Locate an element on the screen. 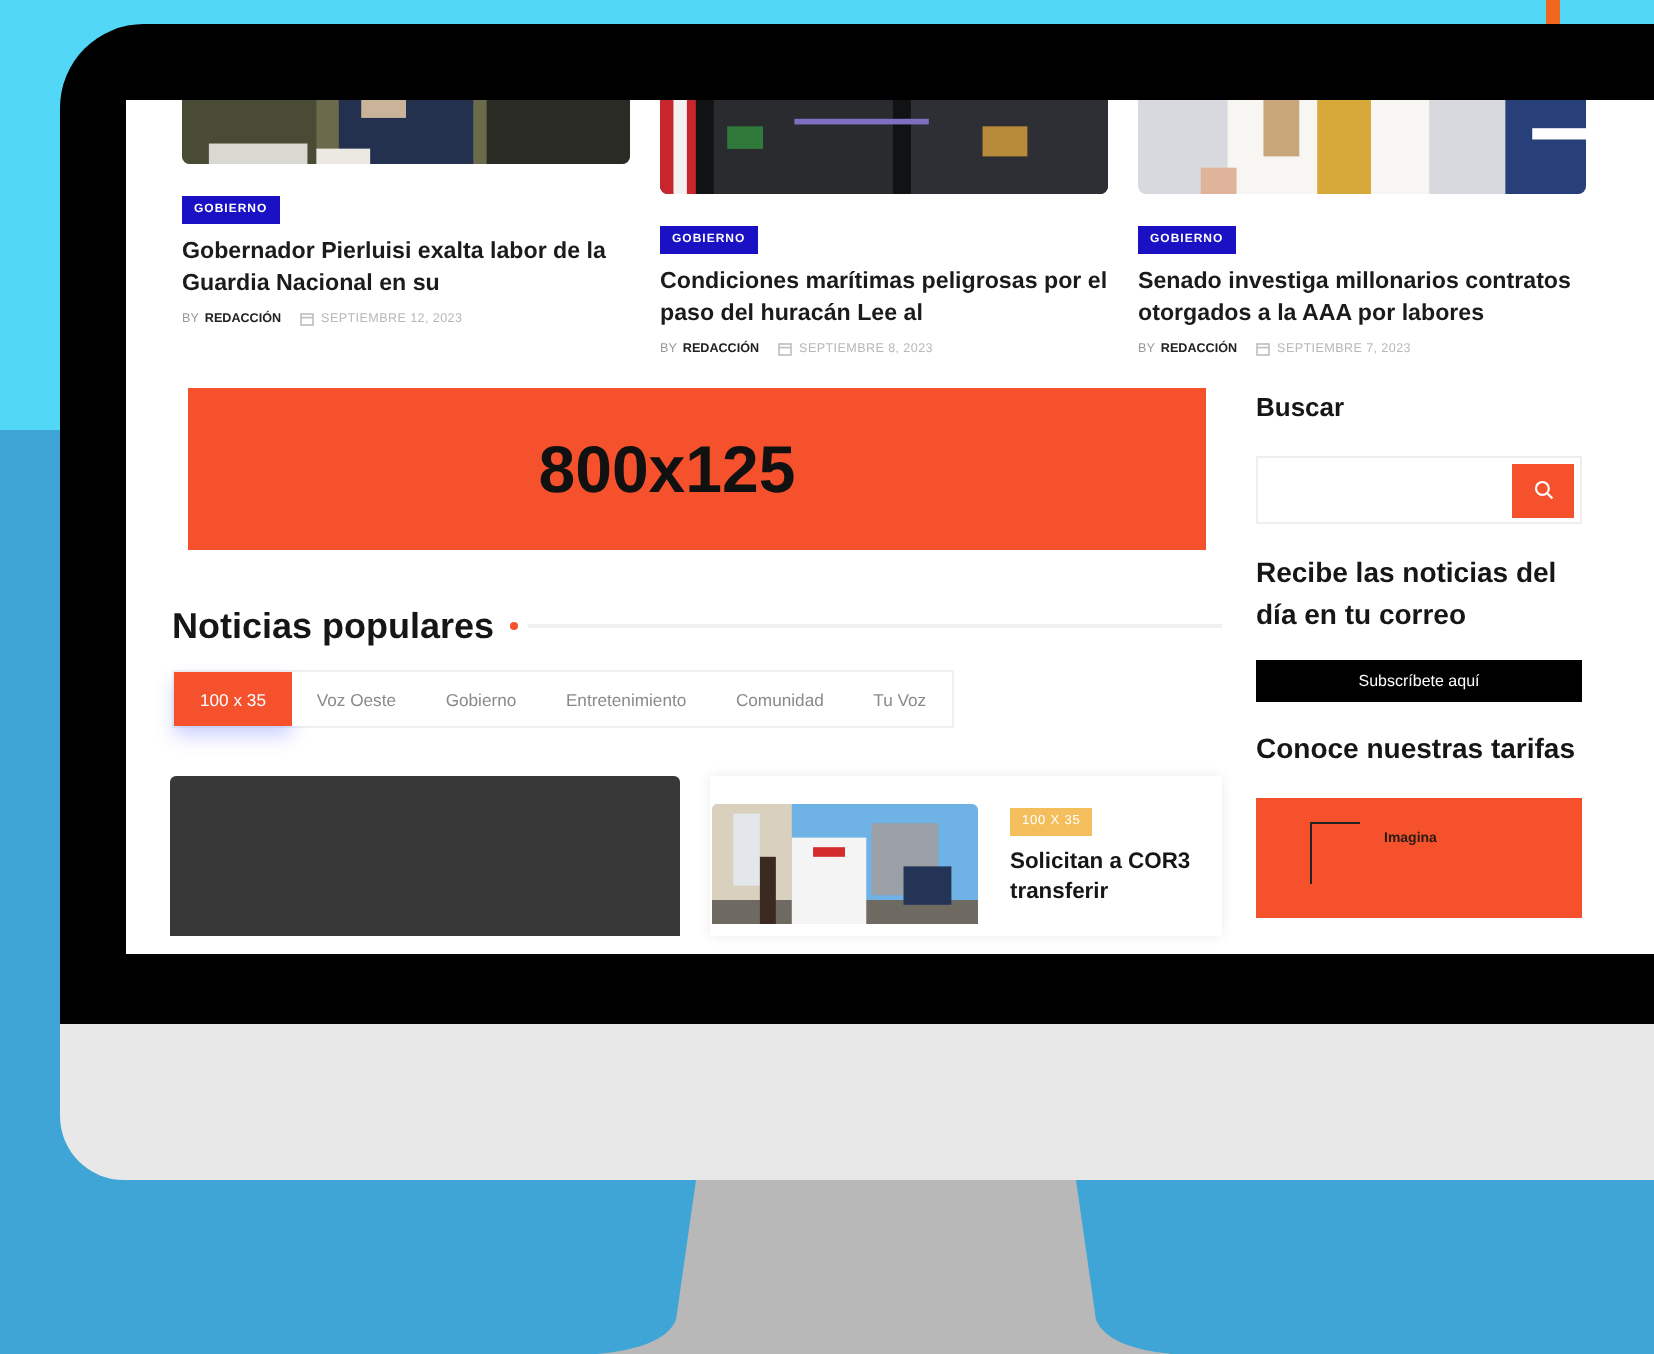 Image resolution: width=1654 pixels, height=1354 pixels. ad-banner: 800x125 is located at coordinates (697, 469).